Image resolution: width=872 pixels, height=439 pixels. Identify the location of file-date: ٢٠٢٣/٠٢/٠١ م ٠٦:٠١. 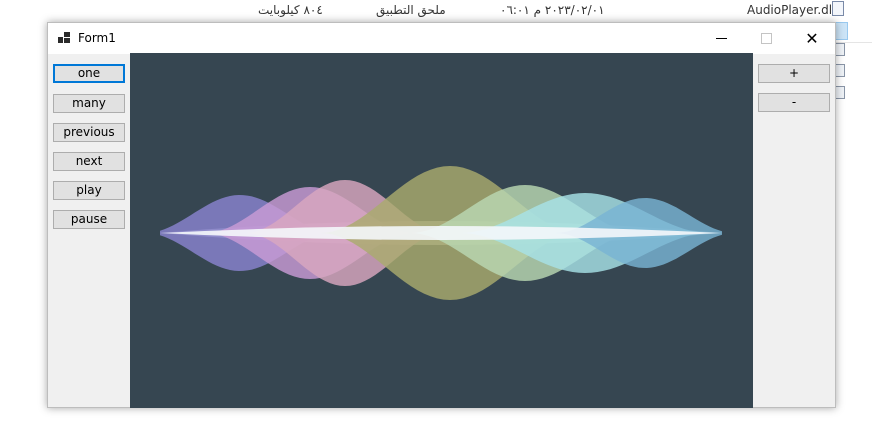
(552, 10).